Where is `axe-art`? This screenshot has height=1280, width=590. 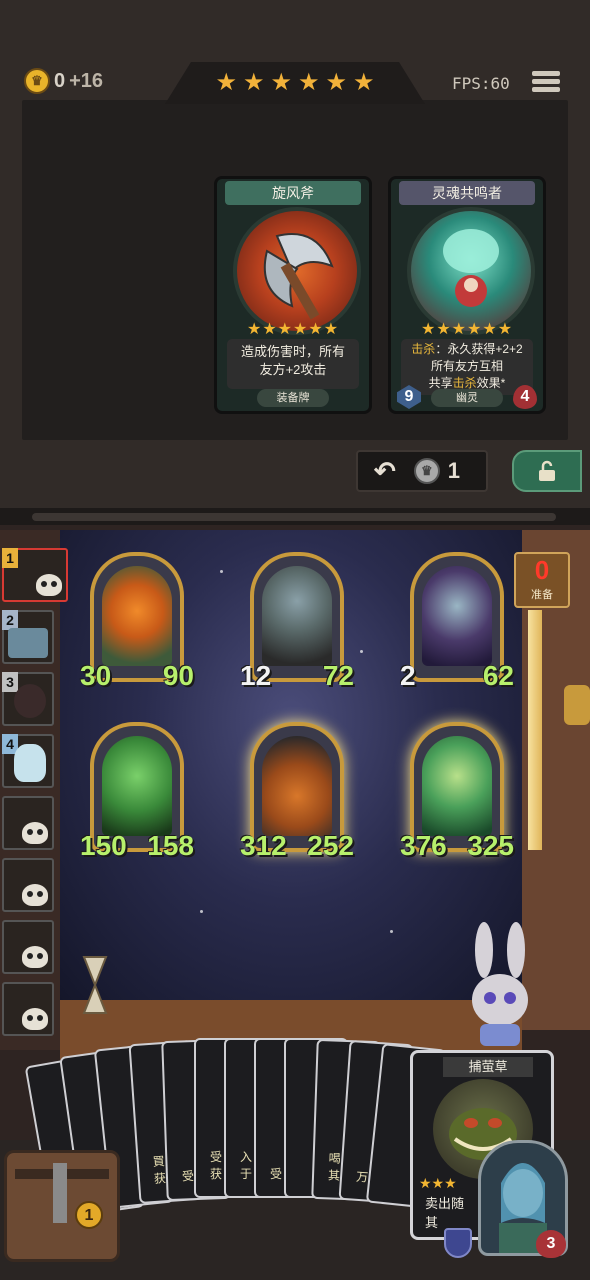 axe-art is located at coordinates (297, 271).